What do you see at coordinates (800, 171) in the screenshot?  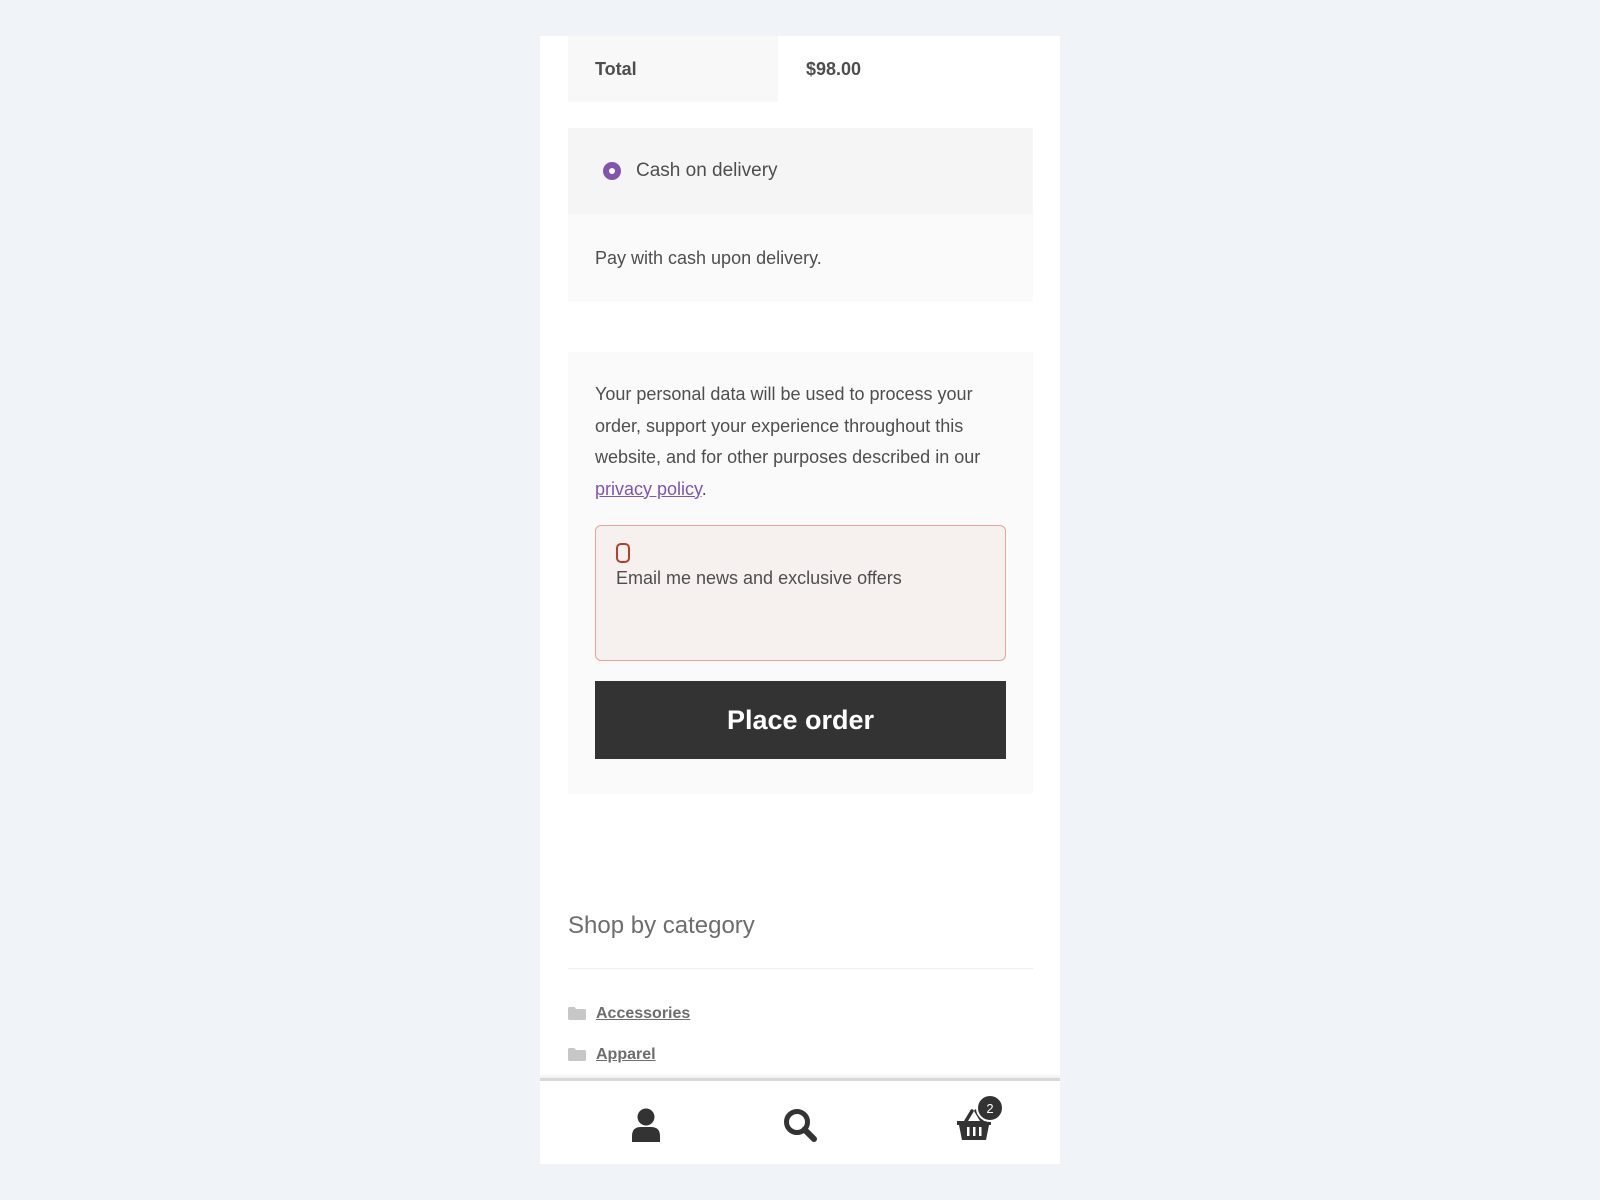 I see `payment-method-cod: Cash on delivery` at bounding box center [800, 171].